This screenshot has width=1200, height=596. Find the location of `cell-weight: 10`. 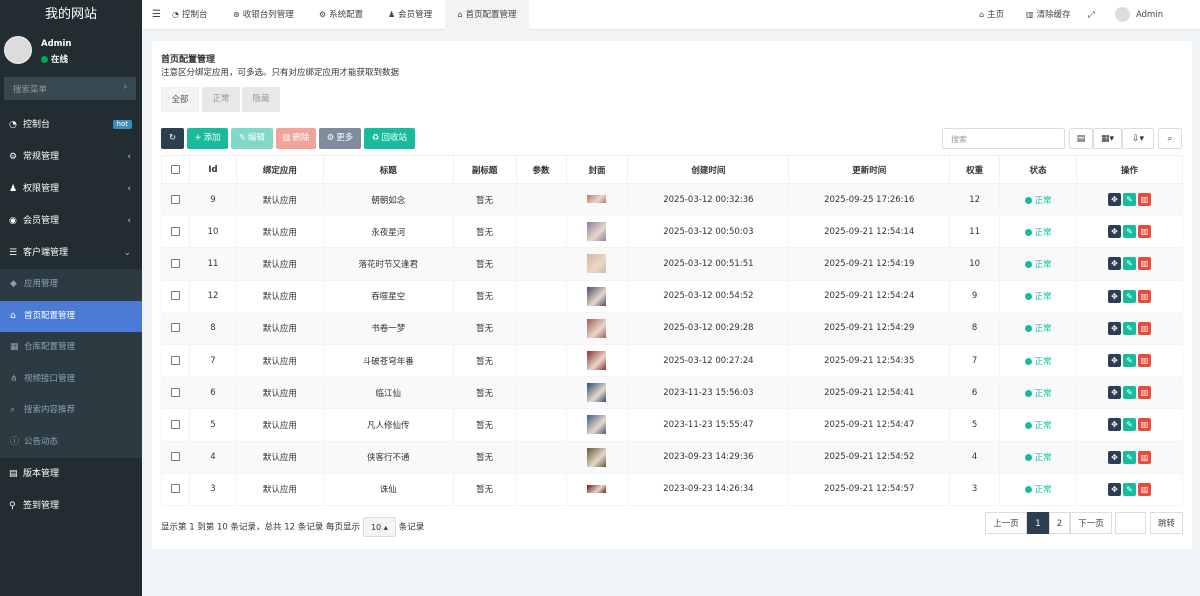

cell-weight: 10 is located at coordinates (975, 264).